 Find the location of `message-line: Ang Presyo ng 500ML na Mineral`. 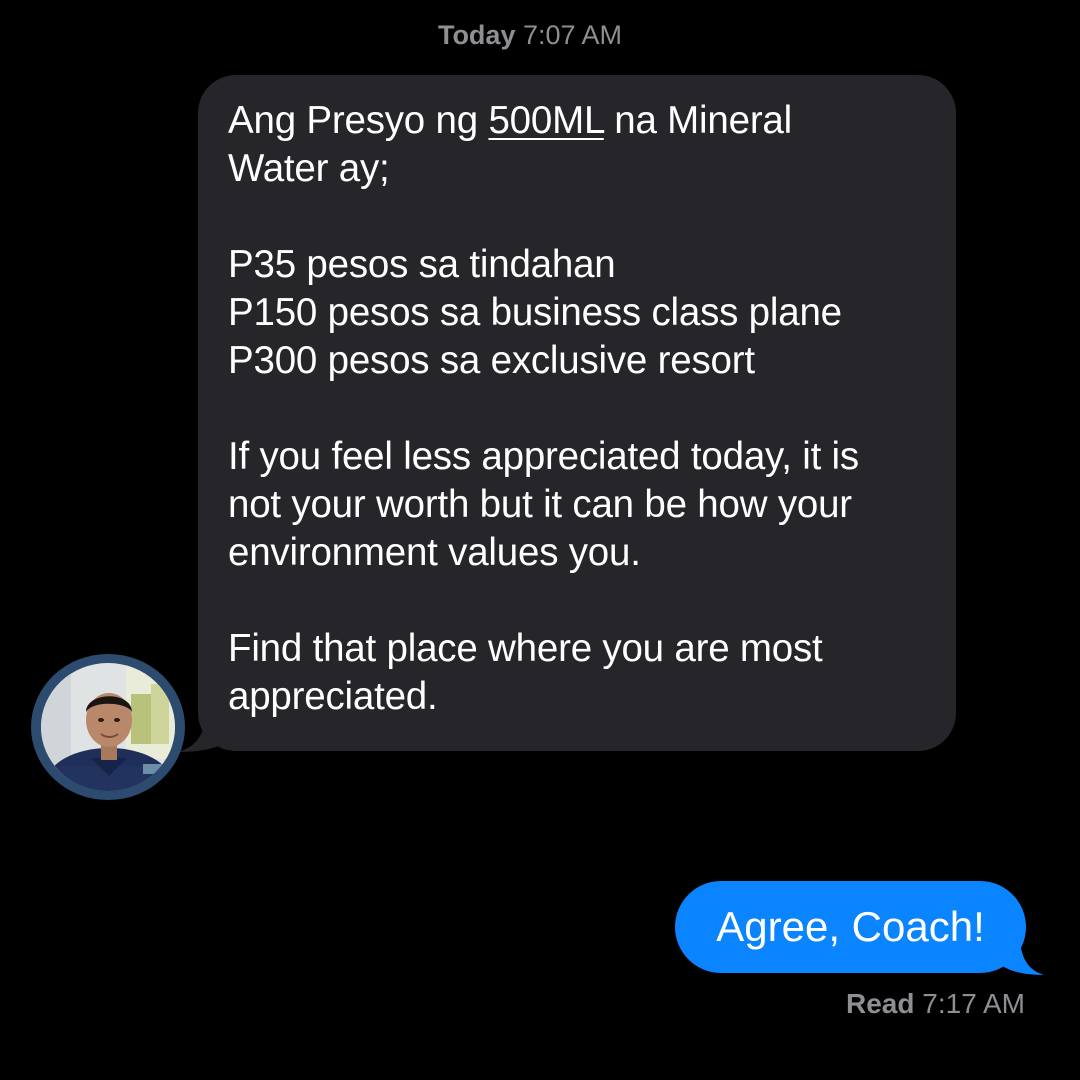

message-line: Ang Presyo ng 500ML na Mineral is located at coordinates (577, 121).